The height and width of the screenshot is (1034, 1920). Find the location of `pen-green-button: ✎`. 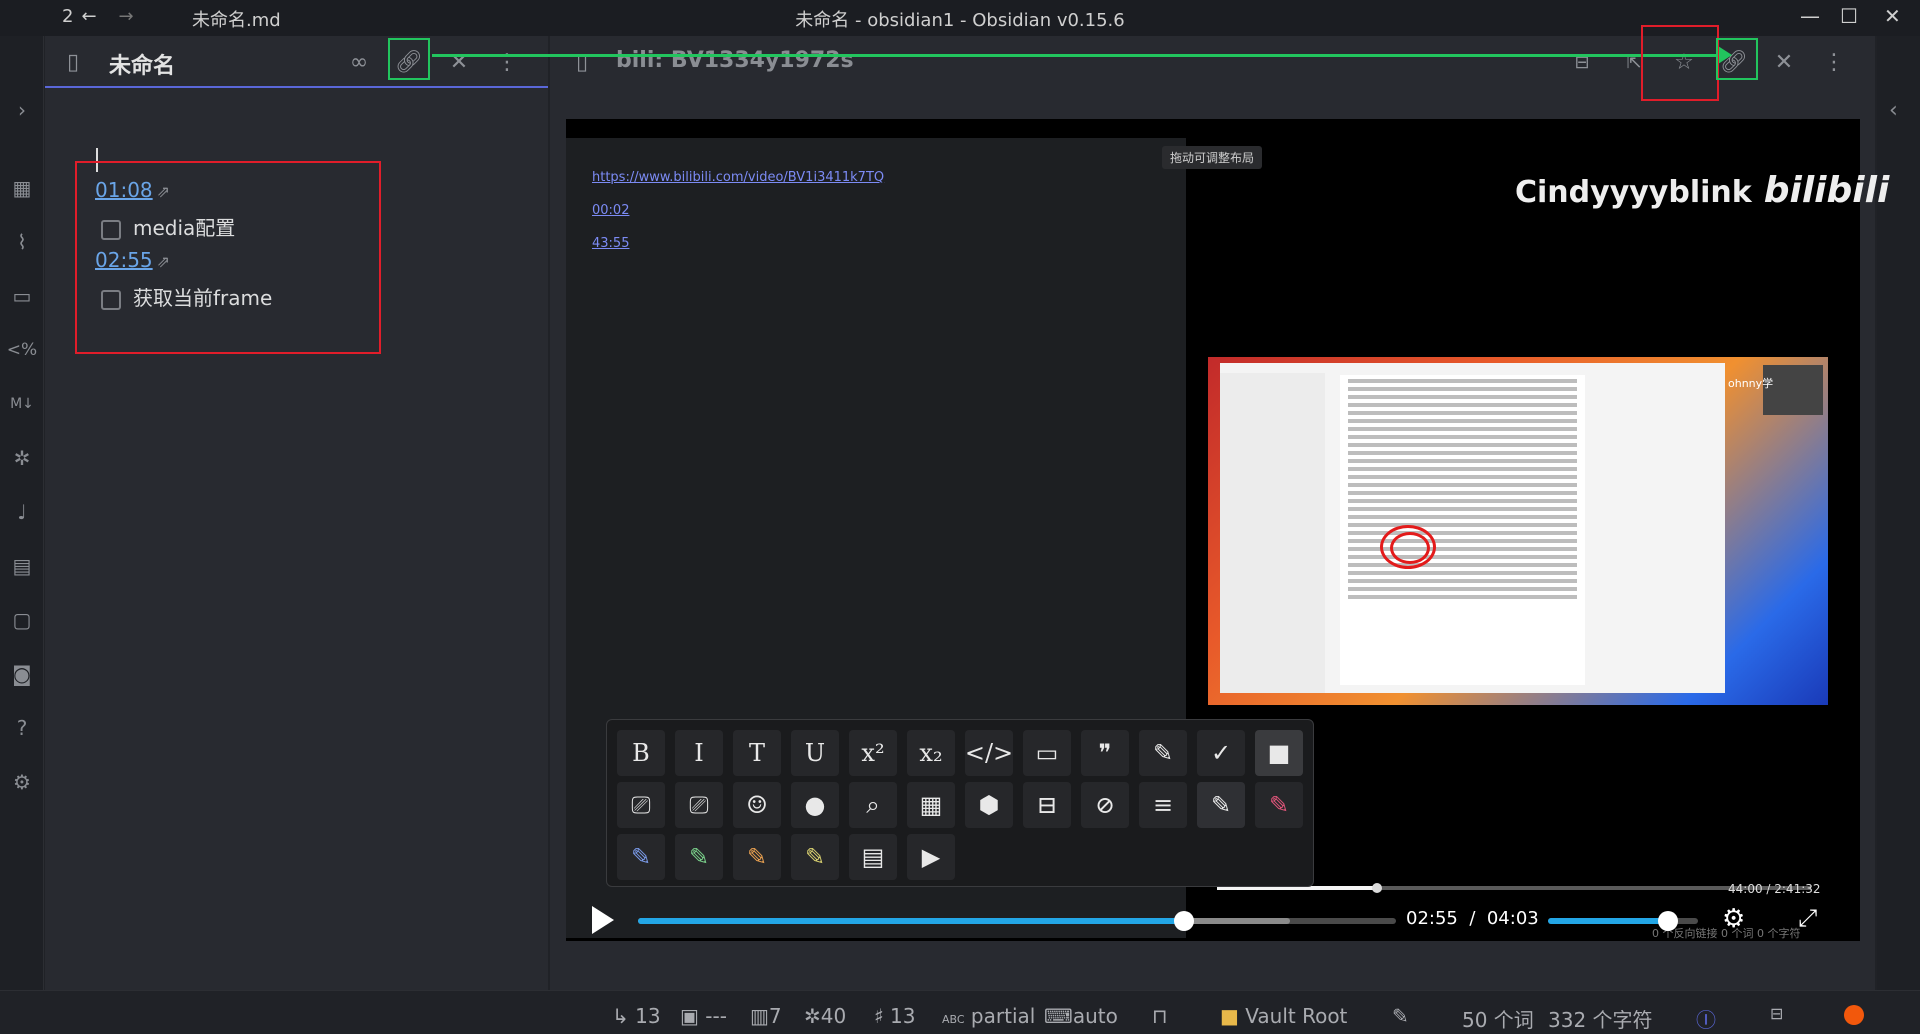

pen-green-button: ✎ is located at coordinates (699, 857).